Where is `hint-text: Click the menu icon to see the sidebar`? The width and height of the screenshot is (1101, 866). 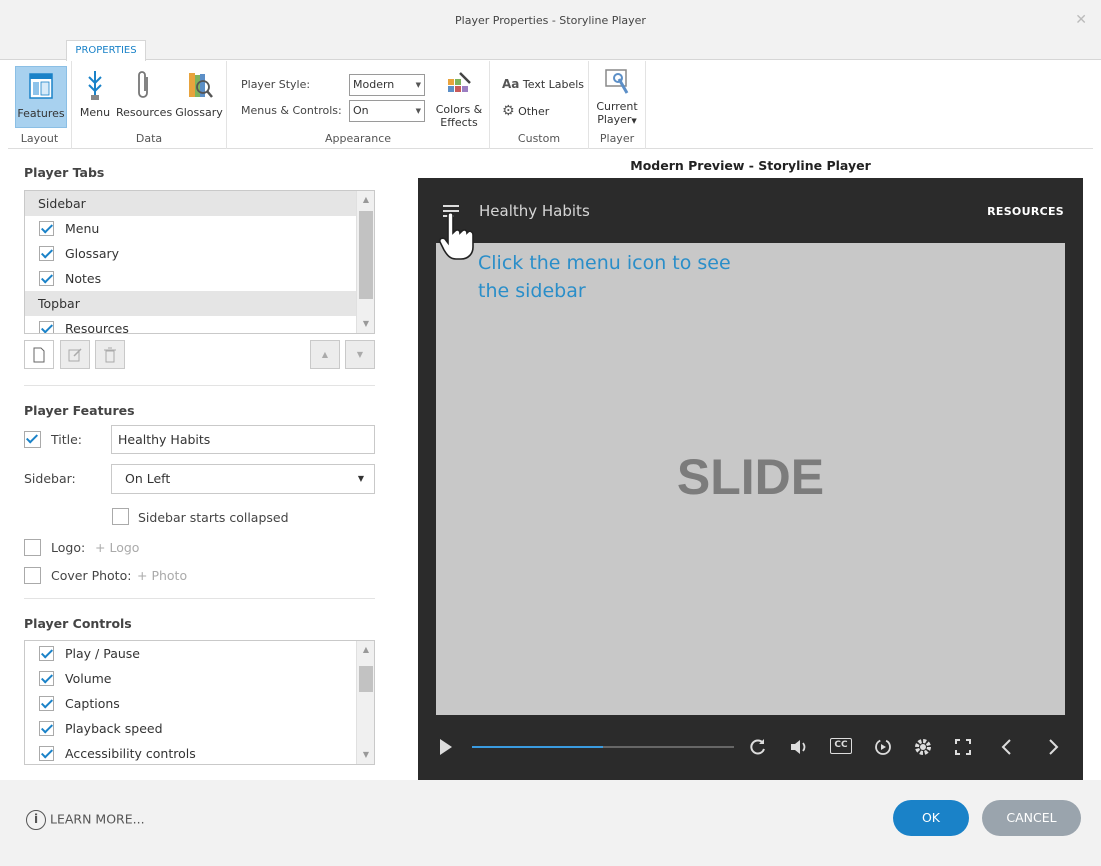
hint-text: Click the menu icon to see the sidebar is located at coordinates (604, 277).